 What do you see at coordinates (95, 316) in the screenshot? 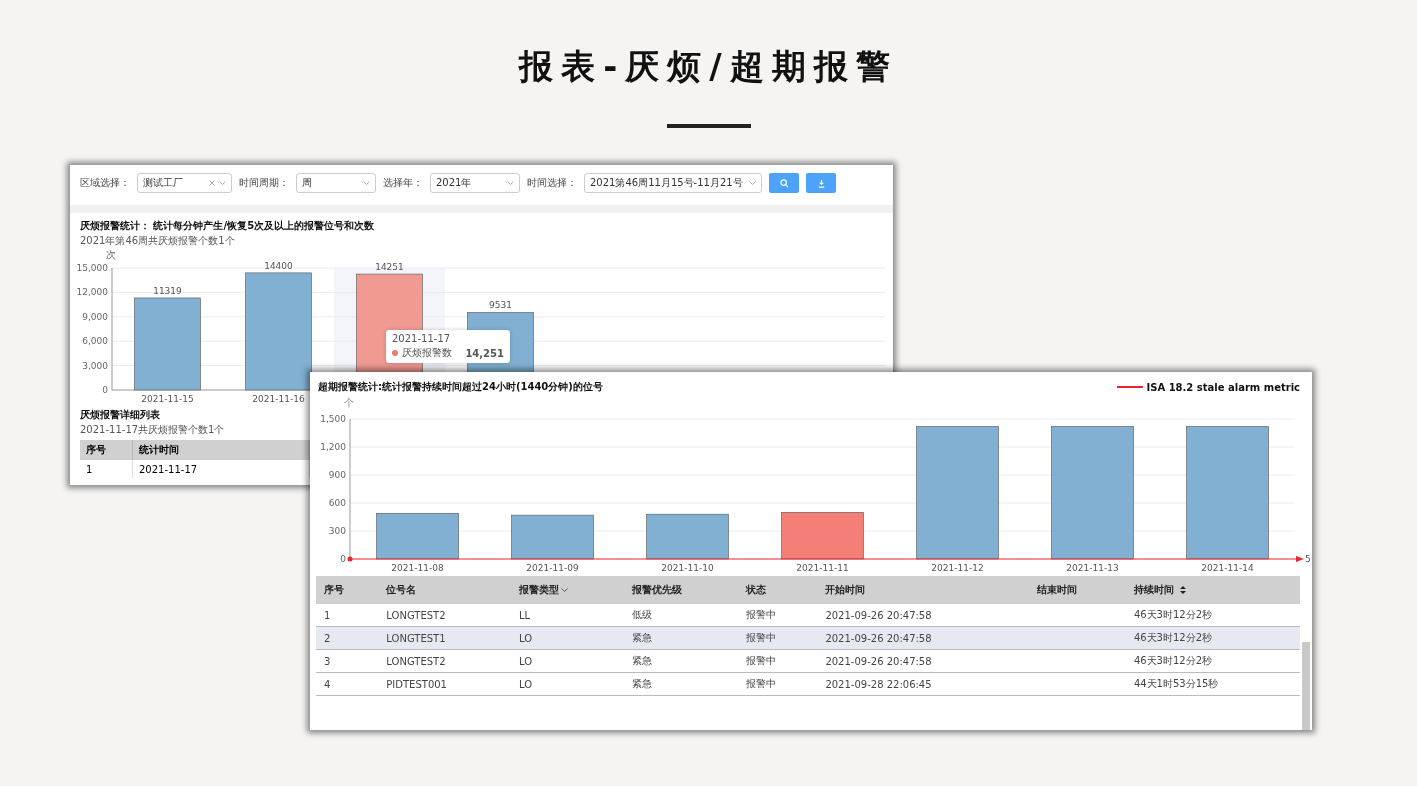
I see `axis-tick-label: 9,000` at bounding box center [95, 316].